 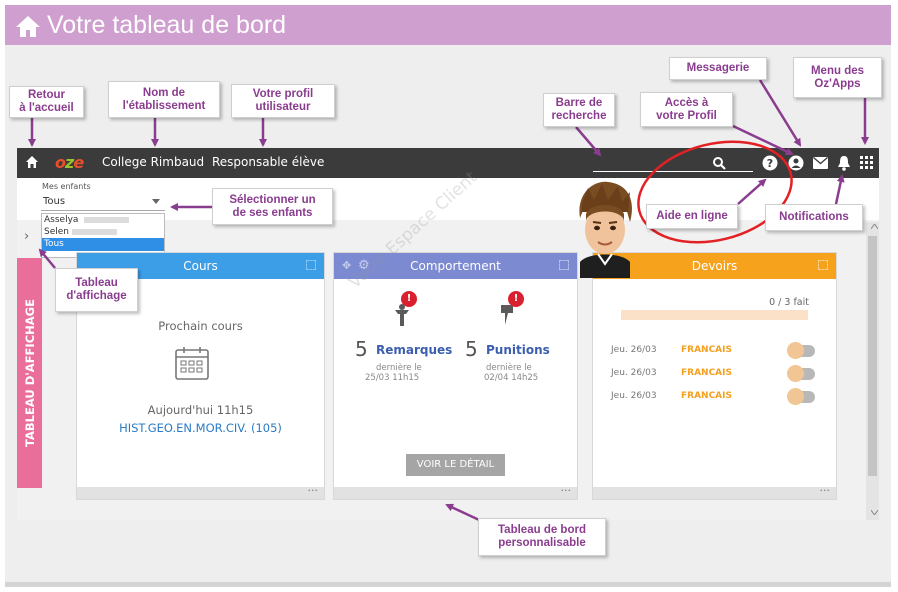 I want to click on callout-tableau-affichage: Tableau d'affichage, so click(x=96, y=290).